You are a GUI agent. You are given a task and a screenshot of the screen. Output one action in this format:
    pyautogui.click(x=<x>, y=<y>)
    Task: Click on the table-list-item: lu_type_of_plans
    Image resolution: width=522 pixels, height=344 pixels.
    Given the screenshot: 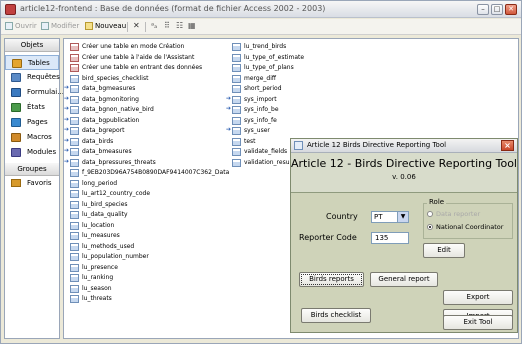 What is the action you would take?
    pyautogui.click(x=267, y=68)
    